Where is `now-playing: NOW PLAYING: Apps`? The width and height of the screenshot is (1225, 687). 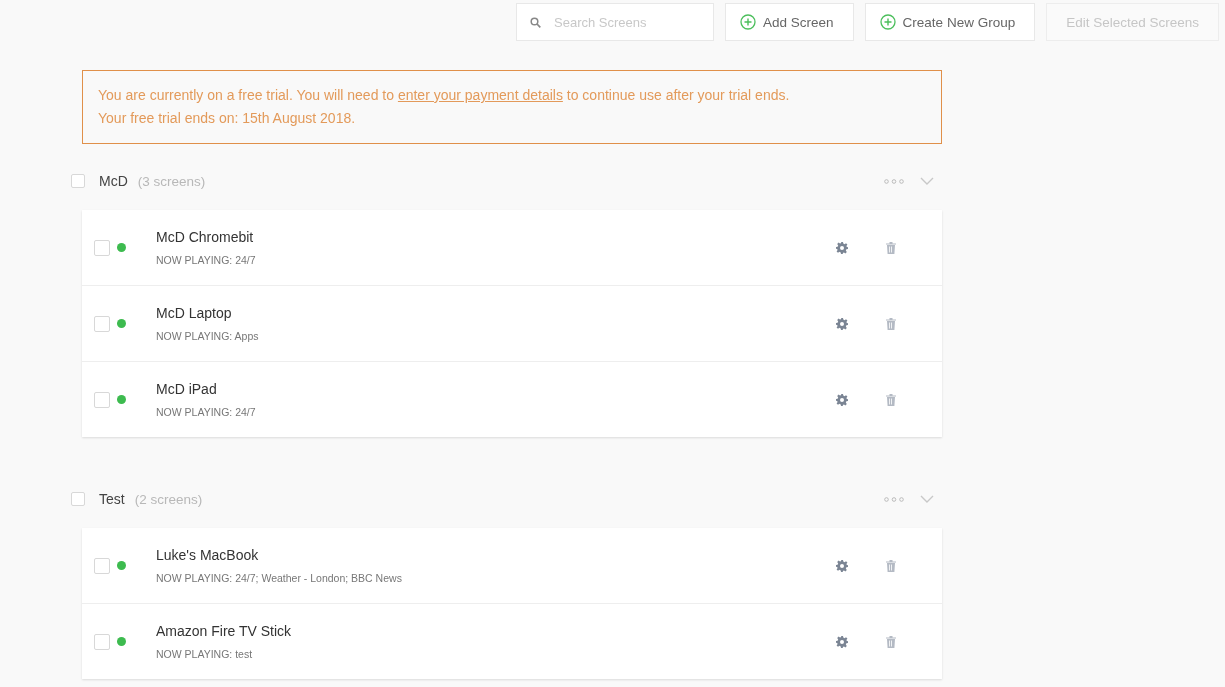 now-playing: NOW PLAYING: Apps is located at coordinates (208, 336).